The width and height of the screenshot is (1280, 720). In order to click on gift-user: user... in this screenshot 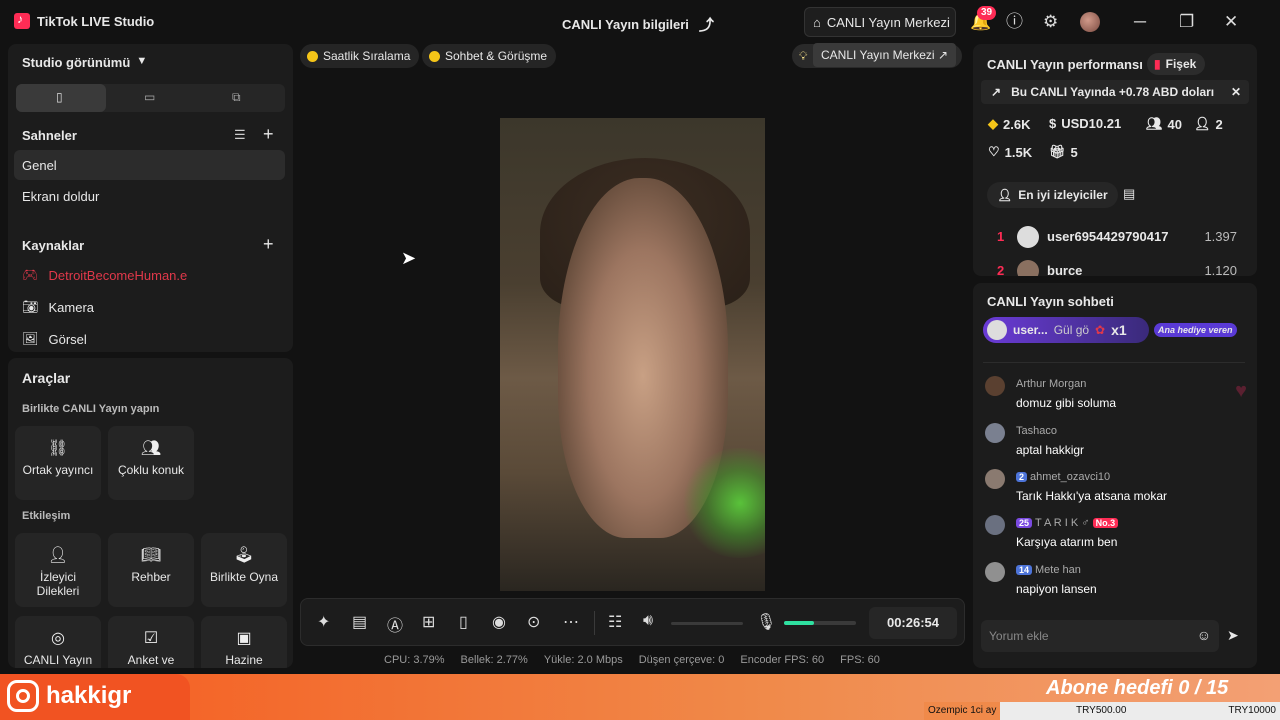, I will do `click(1030, 330)`.